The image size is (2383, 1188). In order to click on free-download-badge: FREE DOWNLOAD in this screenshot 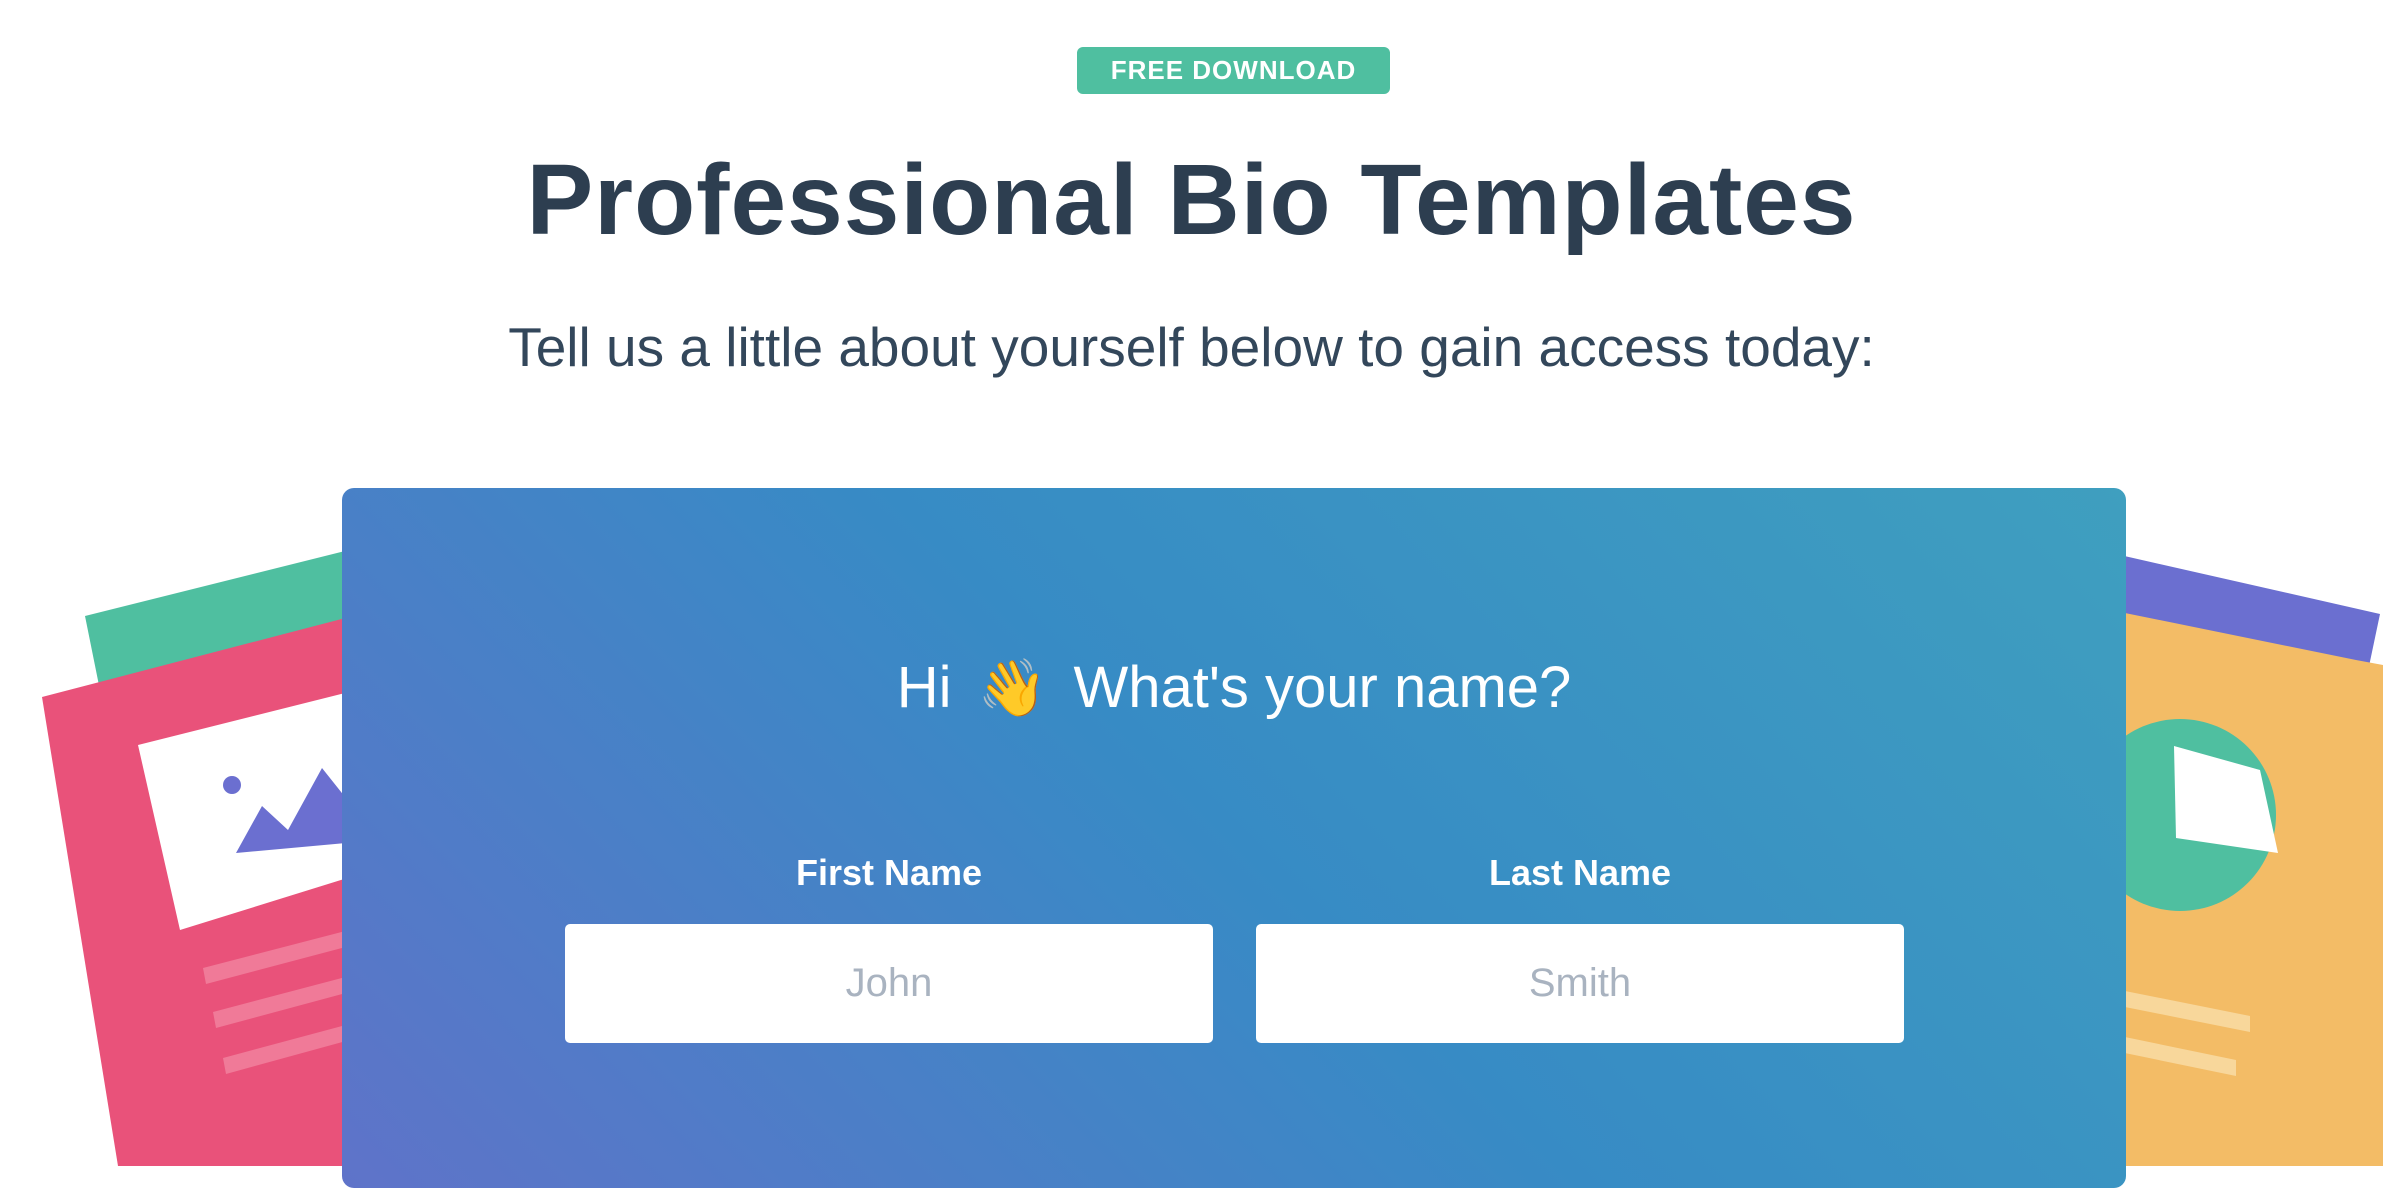, I will do `click(1233, 70)`.